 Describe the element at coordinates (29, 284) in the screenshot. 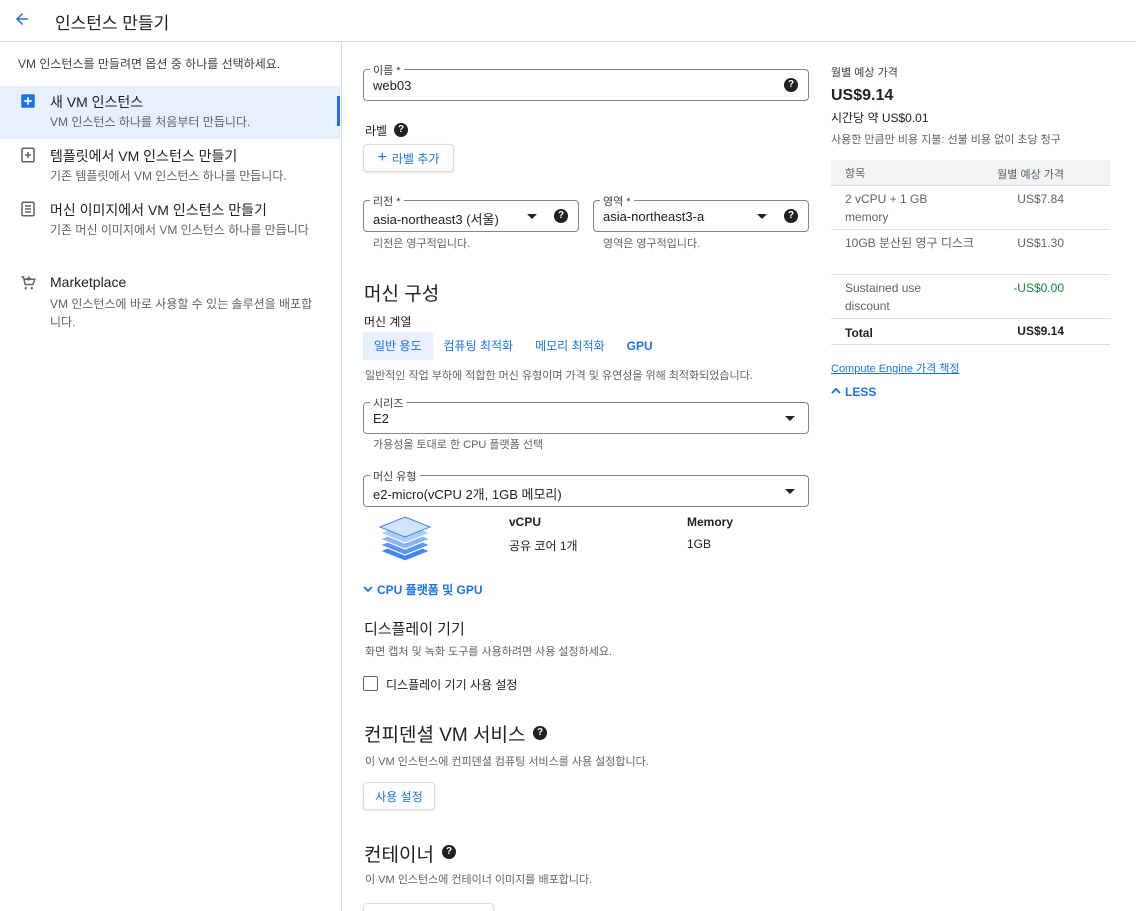

I see `marketplace-cart-icon` at that location.